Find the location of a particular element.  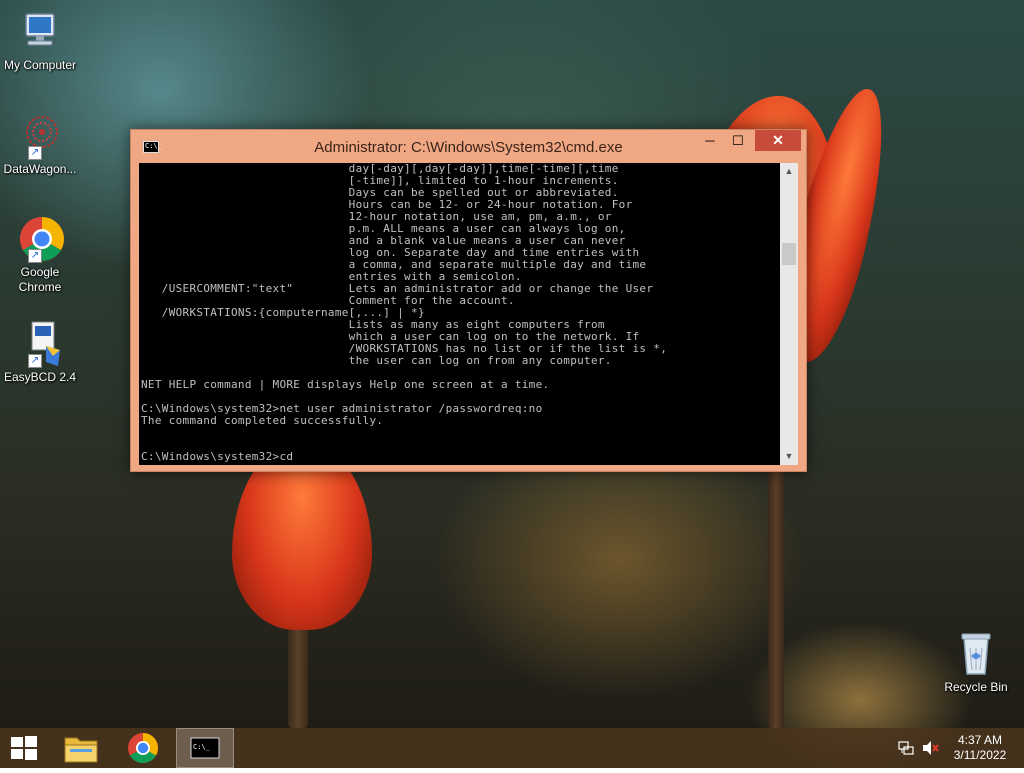

scroll-down-arrow-icon: ▼ is located at coordinates (789, 456).